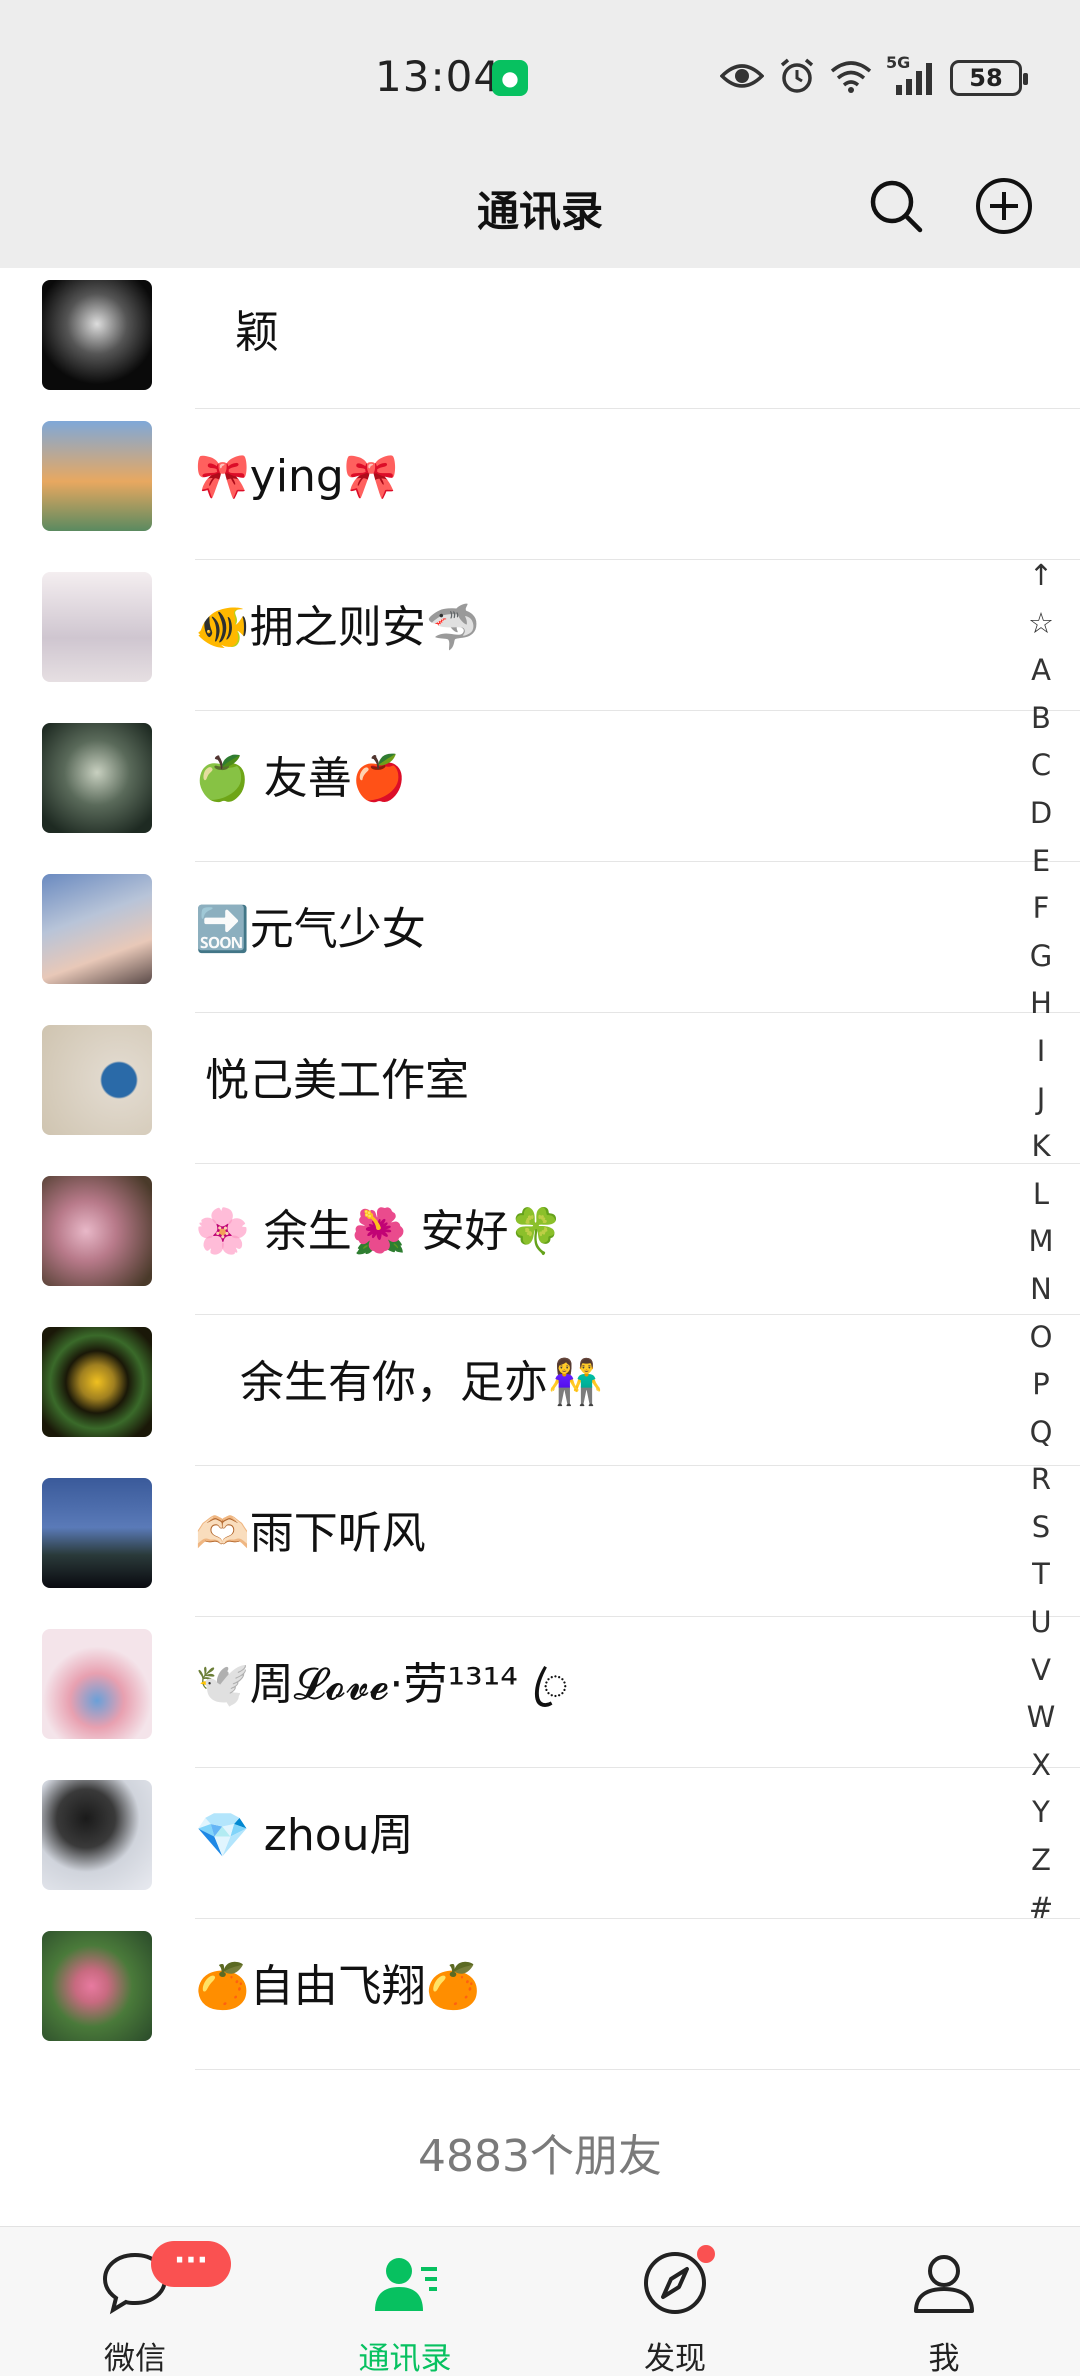 This screenshot has height=2376, width=1080. I want to click on index-item: Z, so click(1041, 1861).